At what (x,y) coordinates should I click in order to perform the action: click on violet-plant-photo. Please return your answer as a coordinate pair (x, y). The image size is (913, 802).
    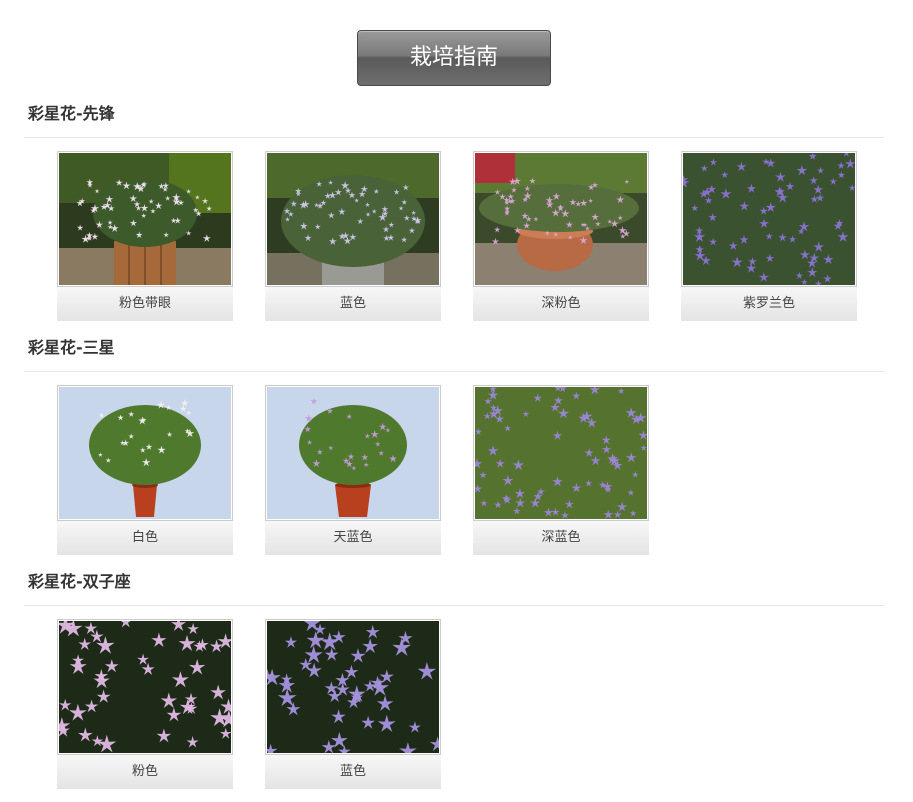
    Looking at the image, I should click on (769, 219).